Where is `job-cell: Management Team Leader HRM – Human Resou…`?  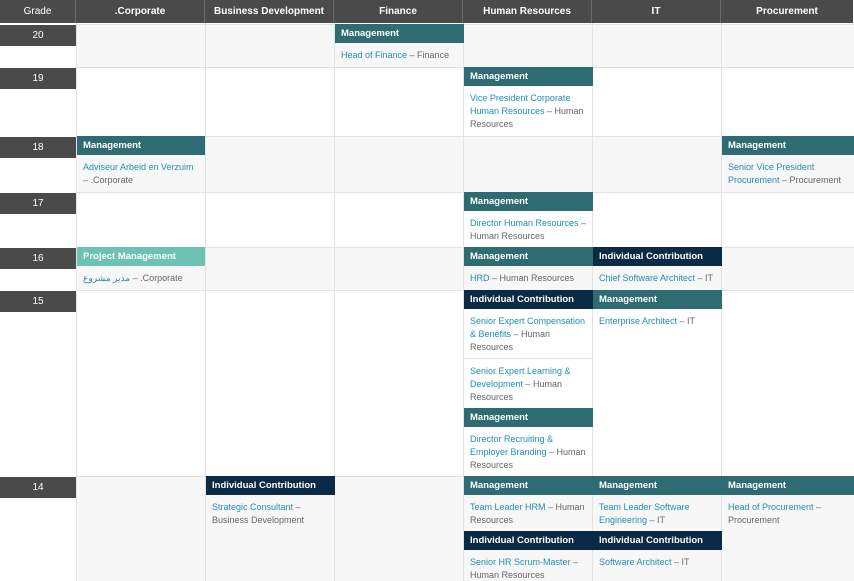
job-cell: Management Team Leader HRM – Human Resou… is located at coordinates (528, 528).